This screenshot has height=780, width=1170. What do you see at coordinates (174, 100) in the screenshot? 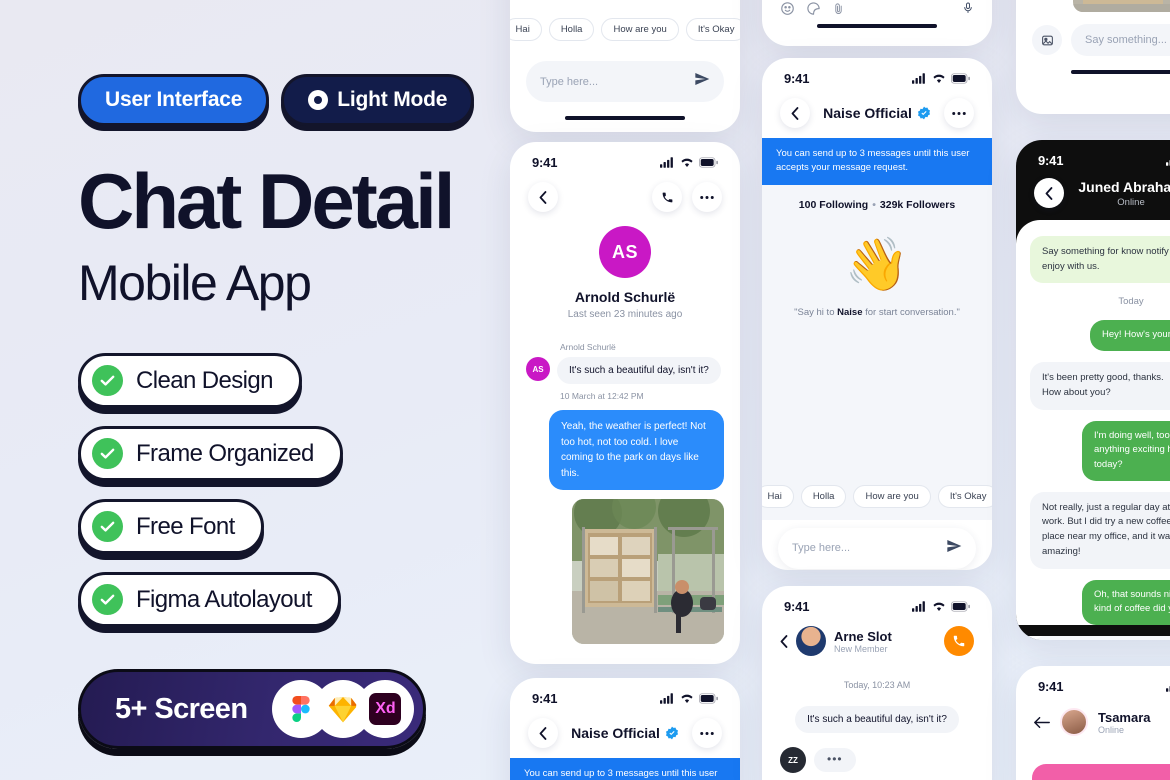
I see `badge-user-interface: User Interface` at bounding box center [174, 100].